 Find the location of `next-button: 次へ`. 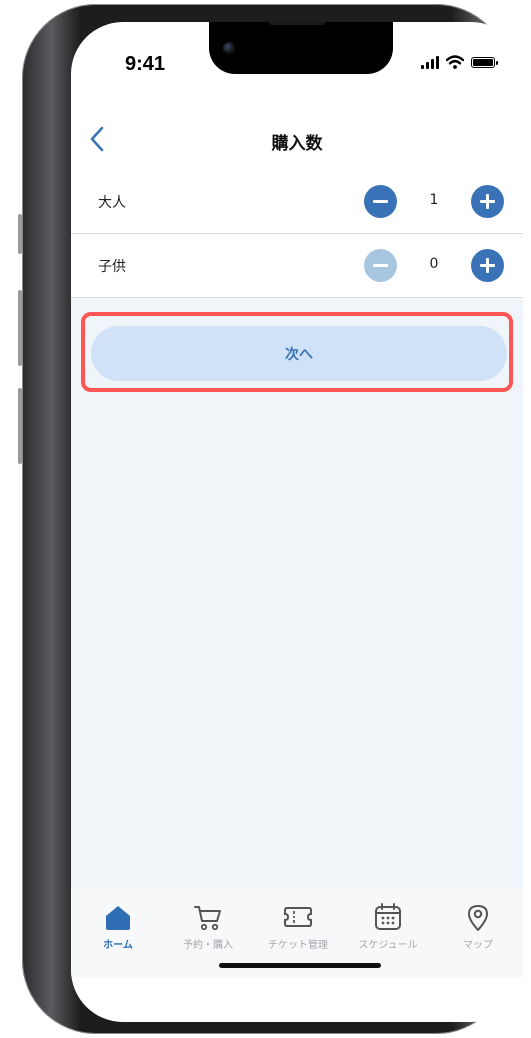

next-button: 次へ is located at coordinates (299, 353).